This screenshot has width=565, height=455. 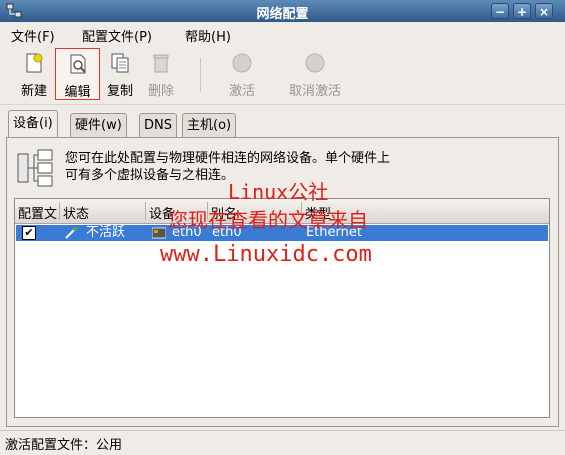 I want to click on edit-button: 编辑, so click(x=77, y=74).